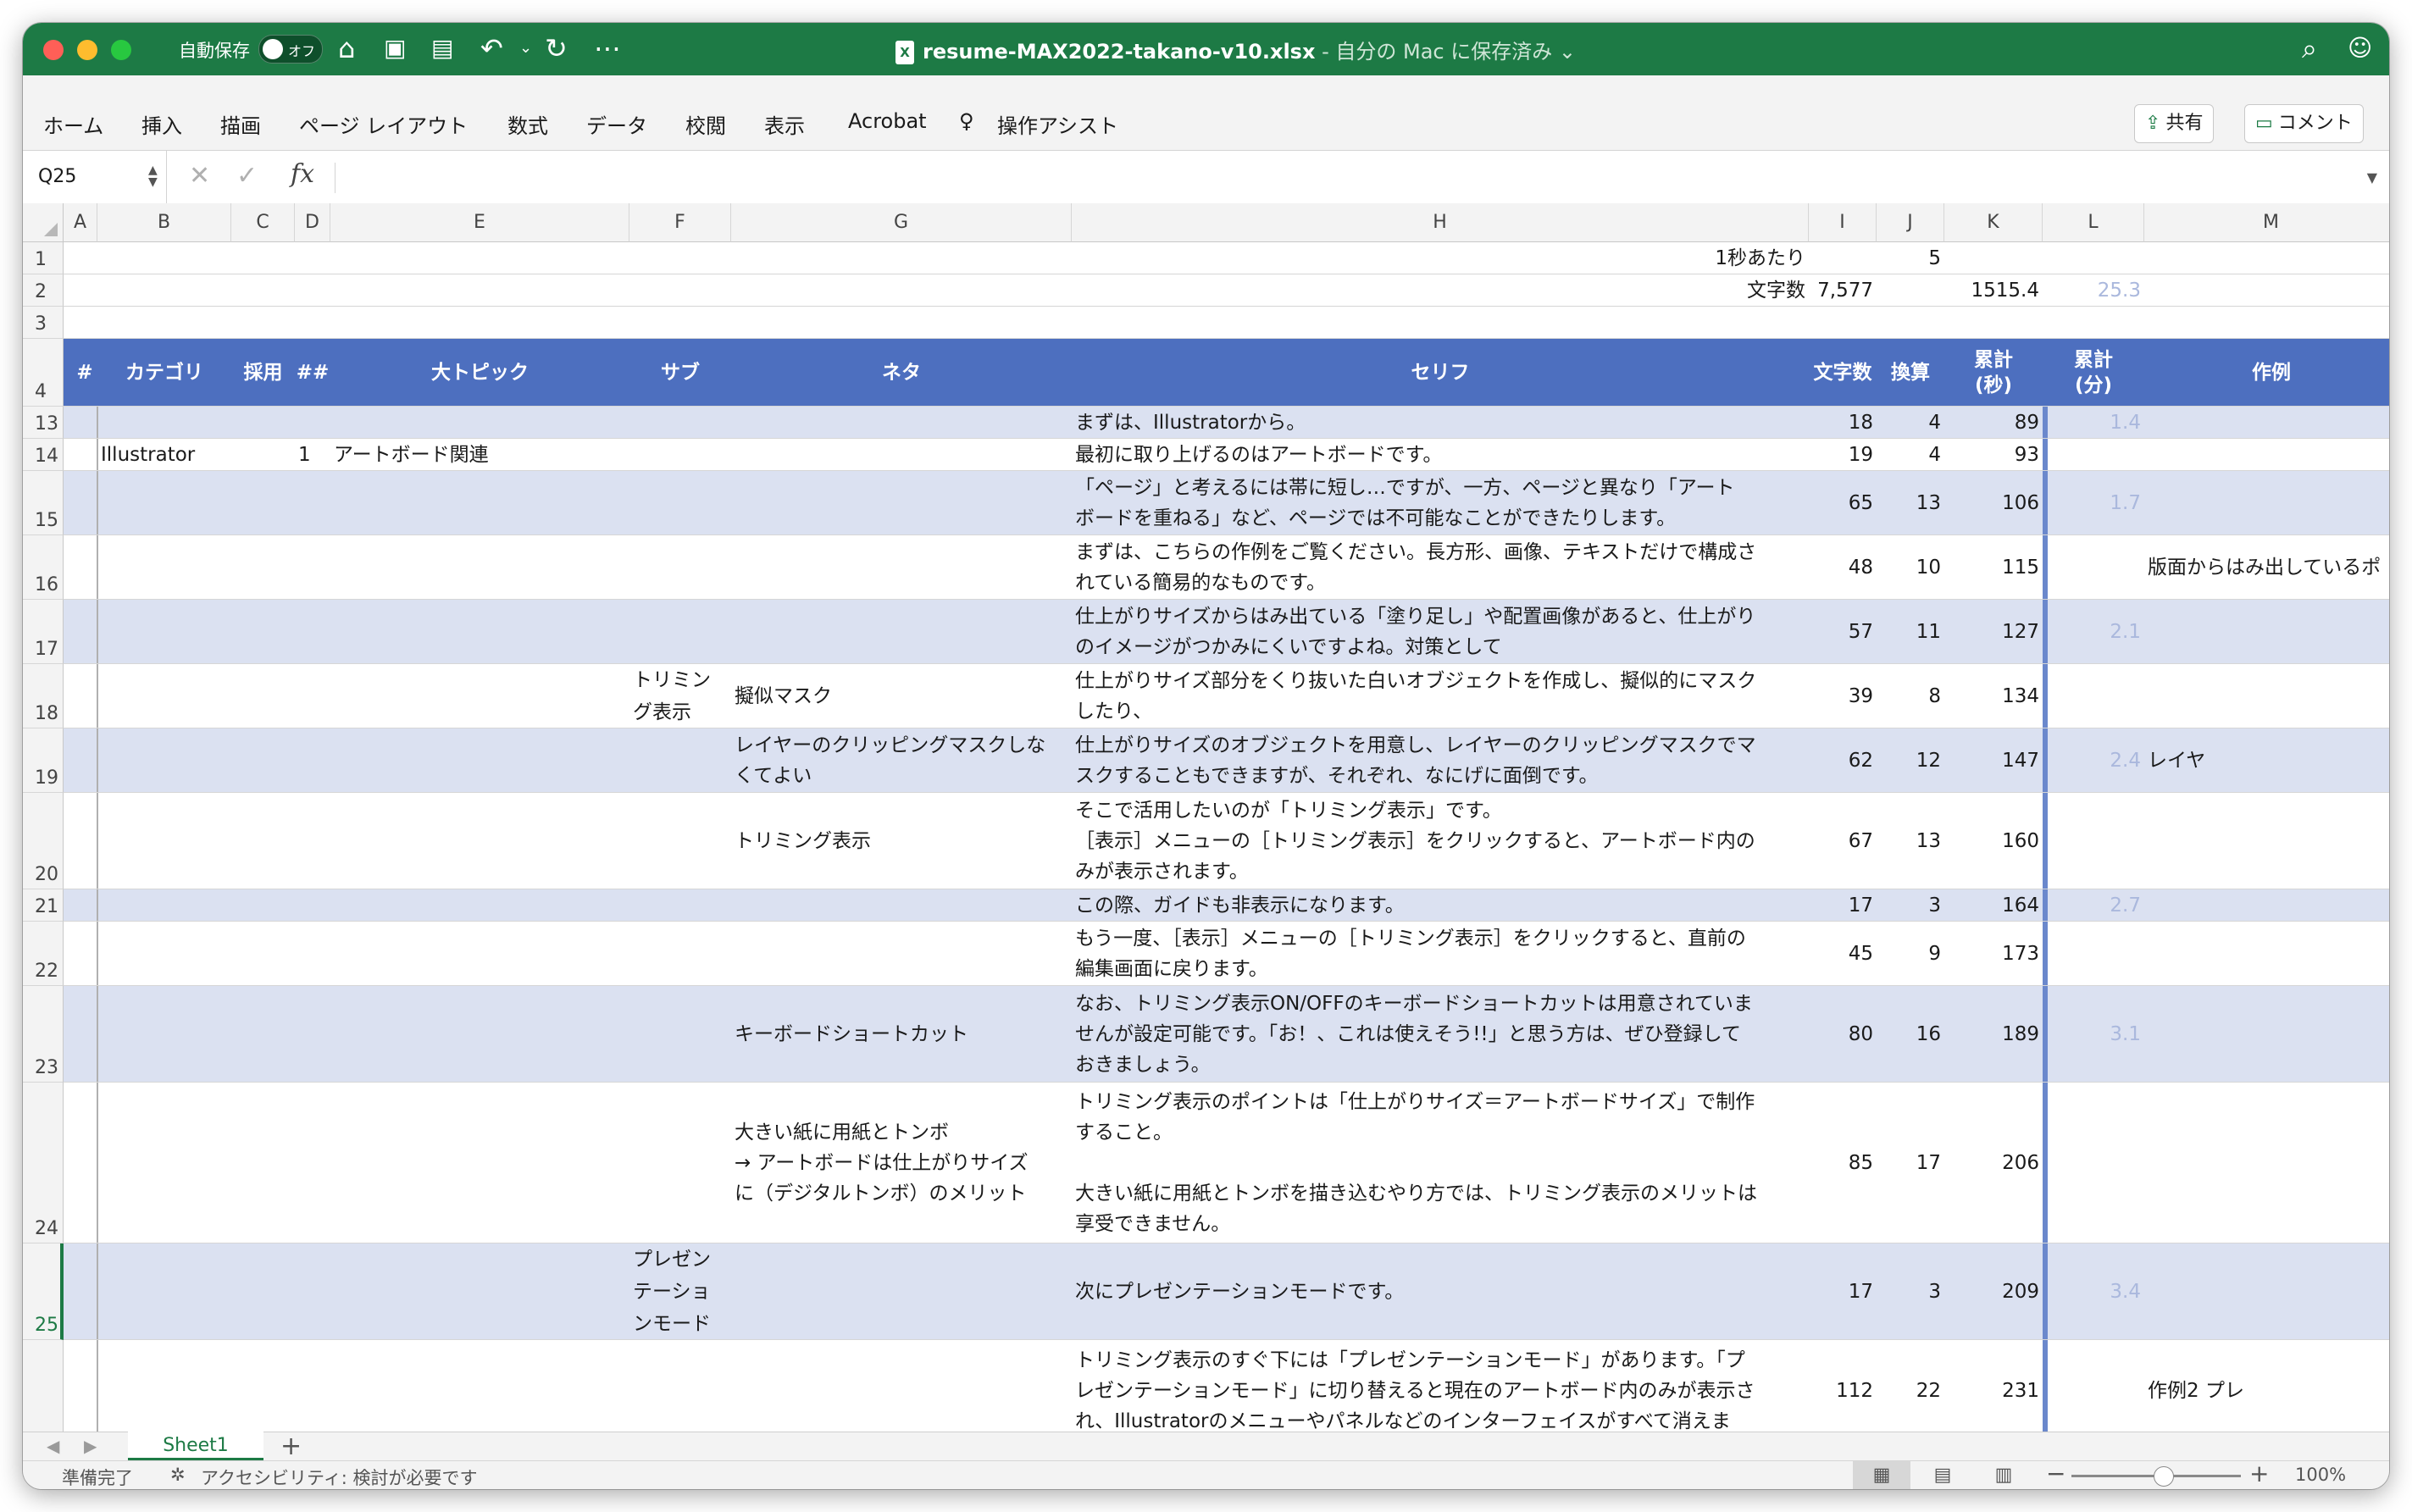  What do you see at coordinates (313, 454) in the screenshot?
I see `cell-d: 1` at bounding box center [313, 454].